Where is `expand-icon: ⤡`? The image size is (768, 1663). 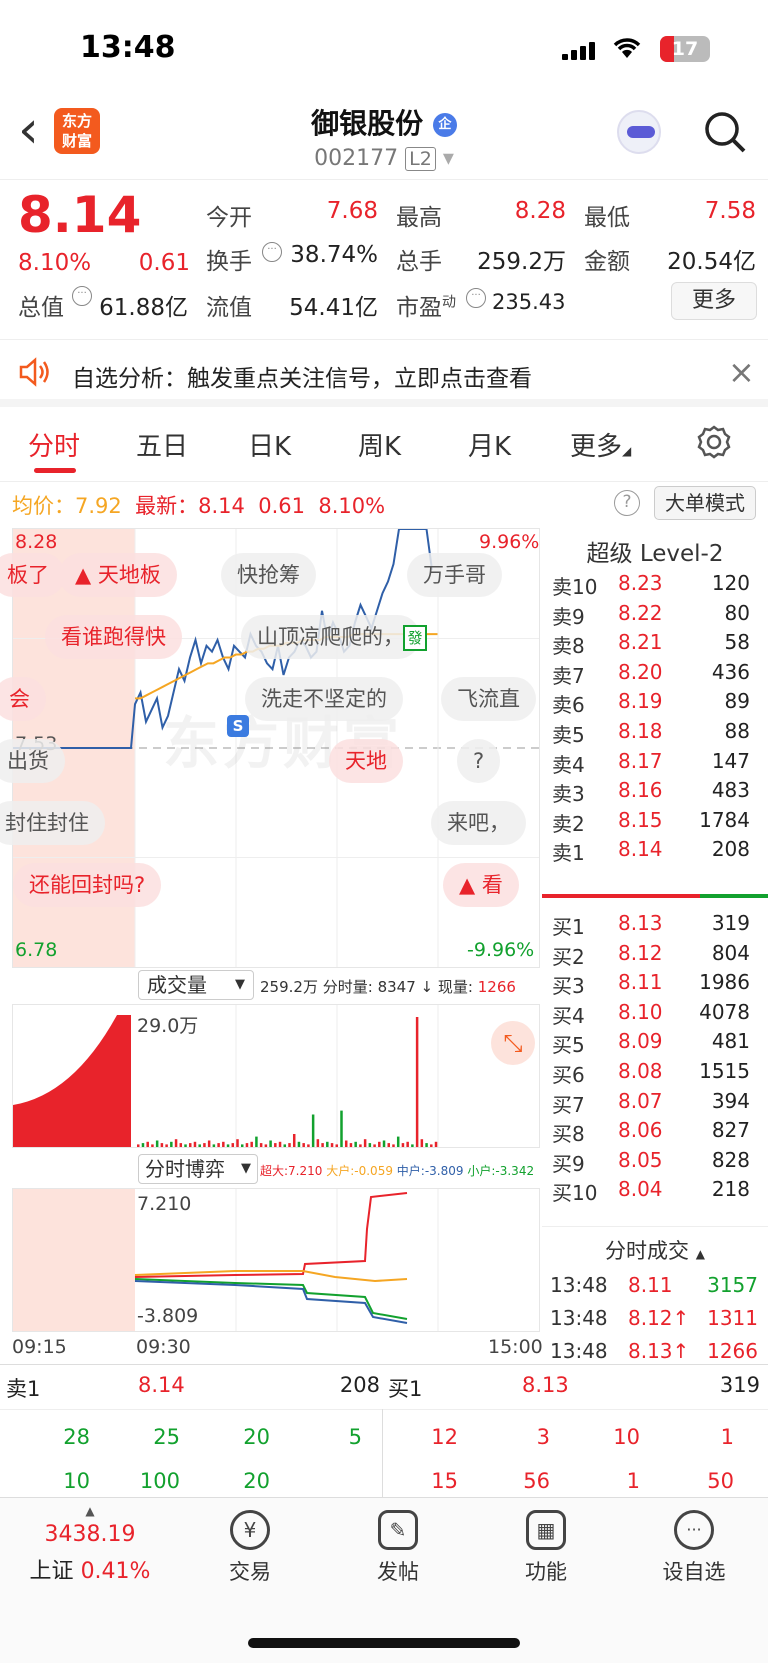
expand-icon: ⤡ is located at coordinates (513, 1043).